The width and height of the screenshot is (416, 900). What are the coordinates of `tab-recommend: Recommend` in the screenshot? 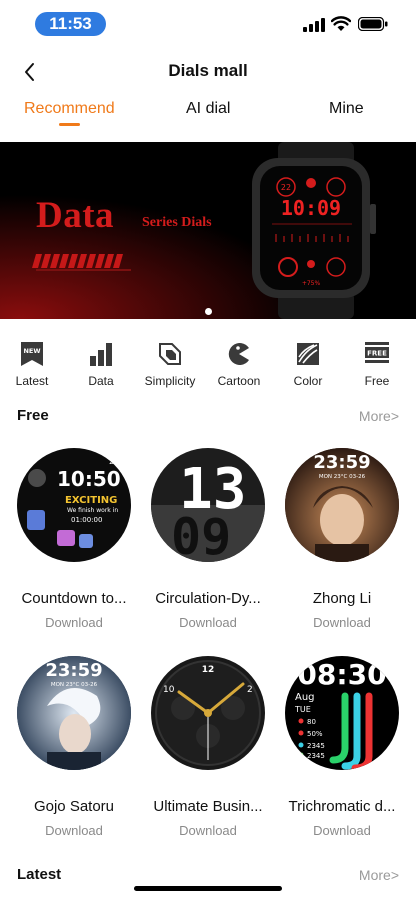 It's located at (69, 109).